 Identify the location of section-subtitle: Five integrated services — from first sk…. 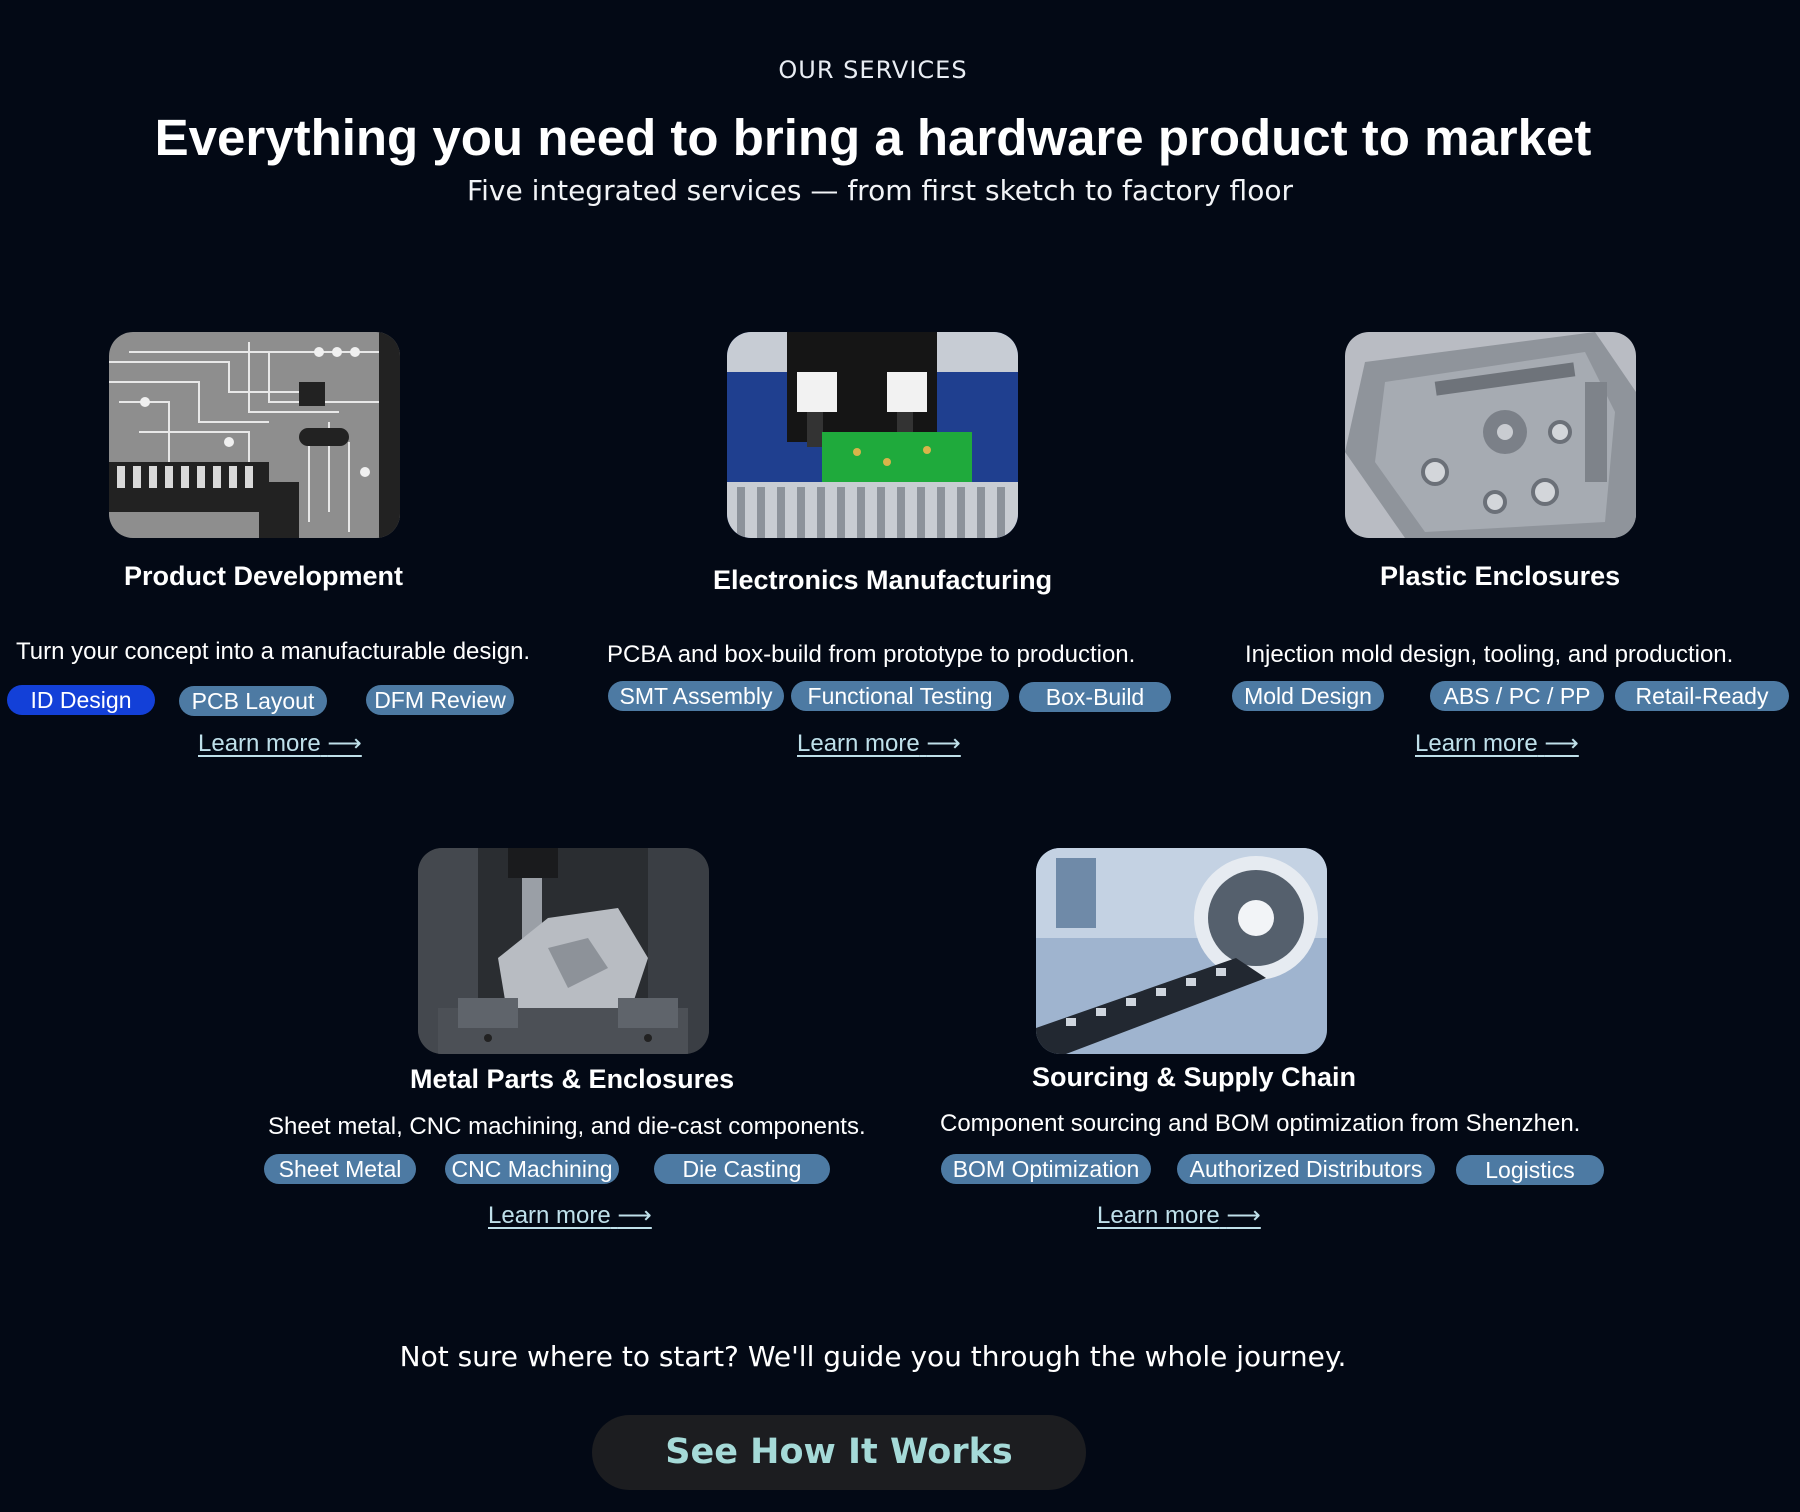
(880, 190).